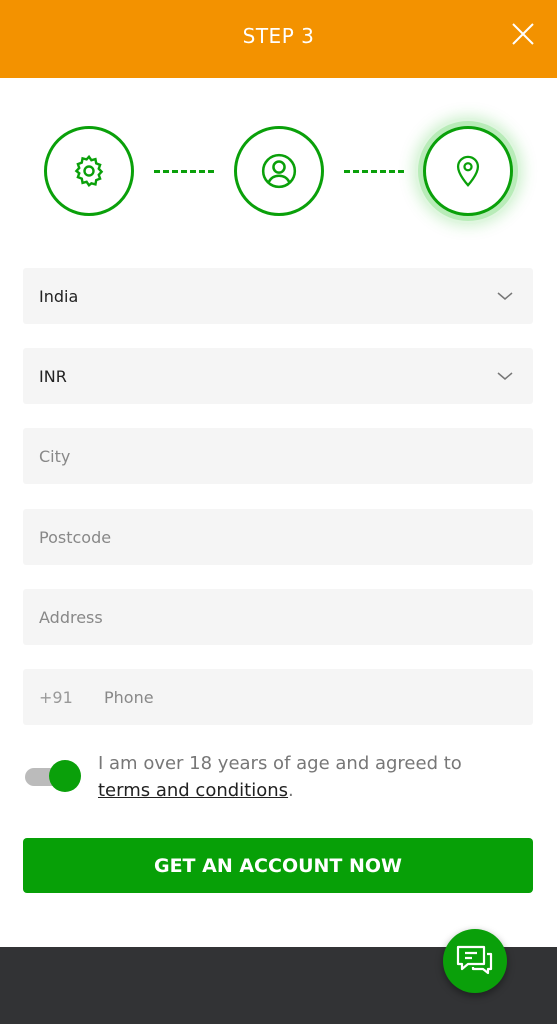 The width and height of the screenshot is (557, 1024). I want to click on country-value: India, so click(59, 296).